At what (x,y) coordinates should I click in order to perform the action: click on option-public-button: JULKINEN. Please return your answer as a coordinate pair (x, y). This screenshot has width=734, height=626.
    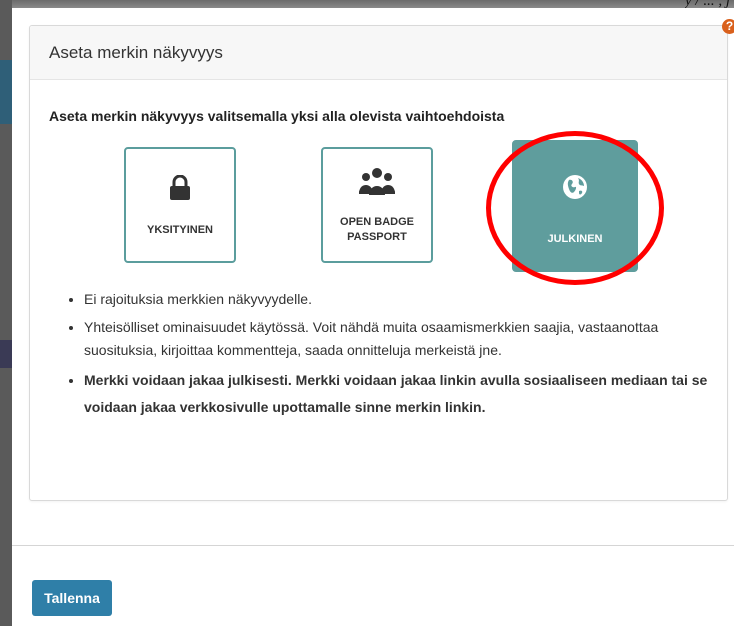
    Looking at the image, I should click on (575, 206).